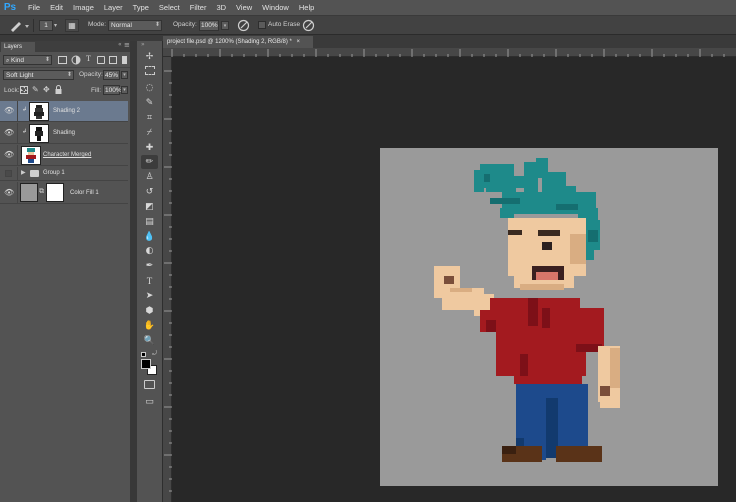  Describe the element at coordinates (34, 8) in the screenshot. I see `menu-file: File` at that location.